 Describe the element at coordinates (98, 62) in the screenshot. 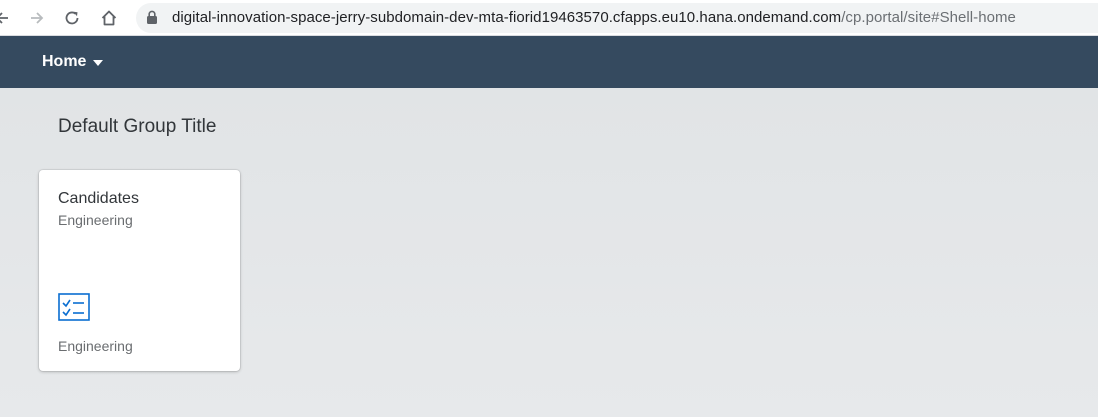

I see `caret-down-icon` at that location.